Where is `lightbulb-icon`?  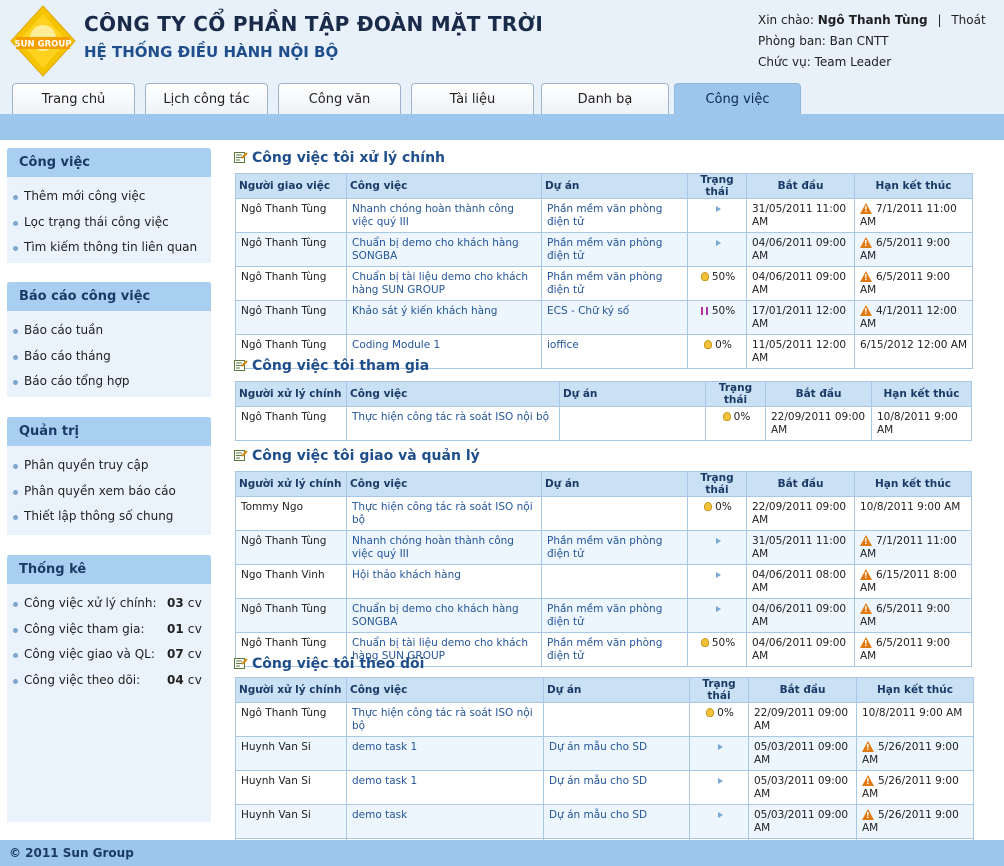 lightbulb-icon is located at coordinates (704, 642).